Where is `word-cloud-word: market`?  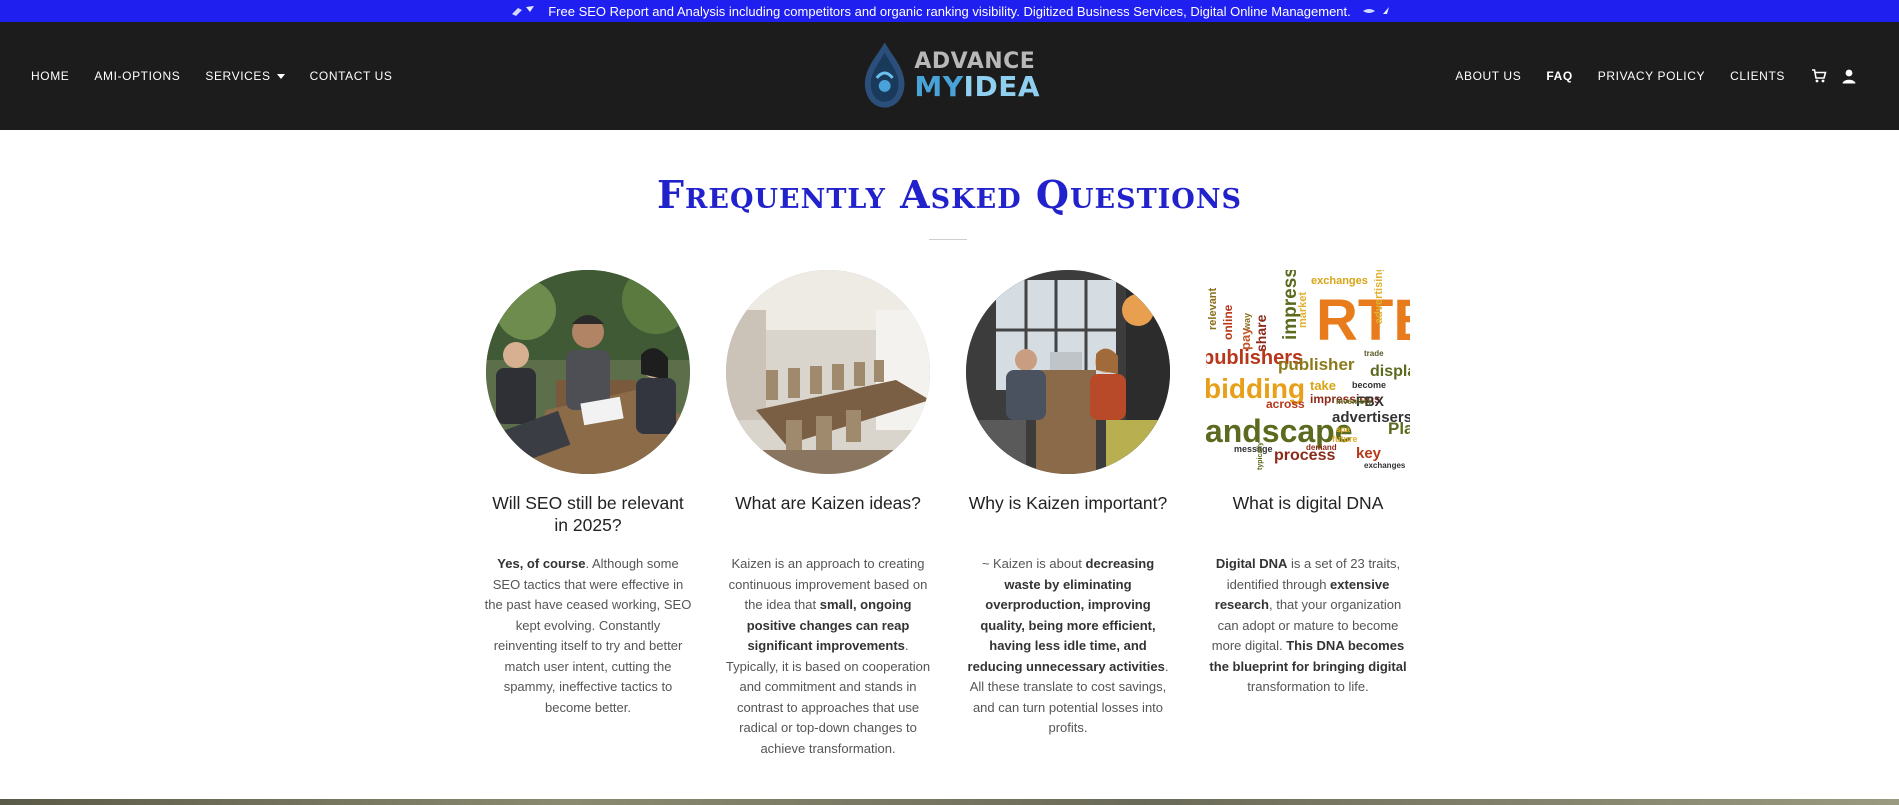
word-cloud-word: market is located at coordinates (1303, 310).